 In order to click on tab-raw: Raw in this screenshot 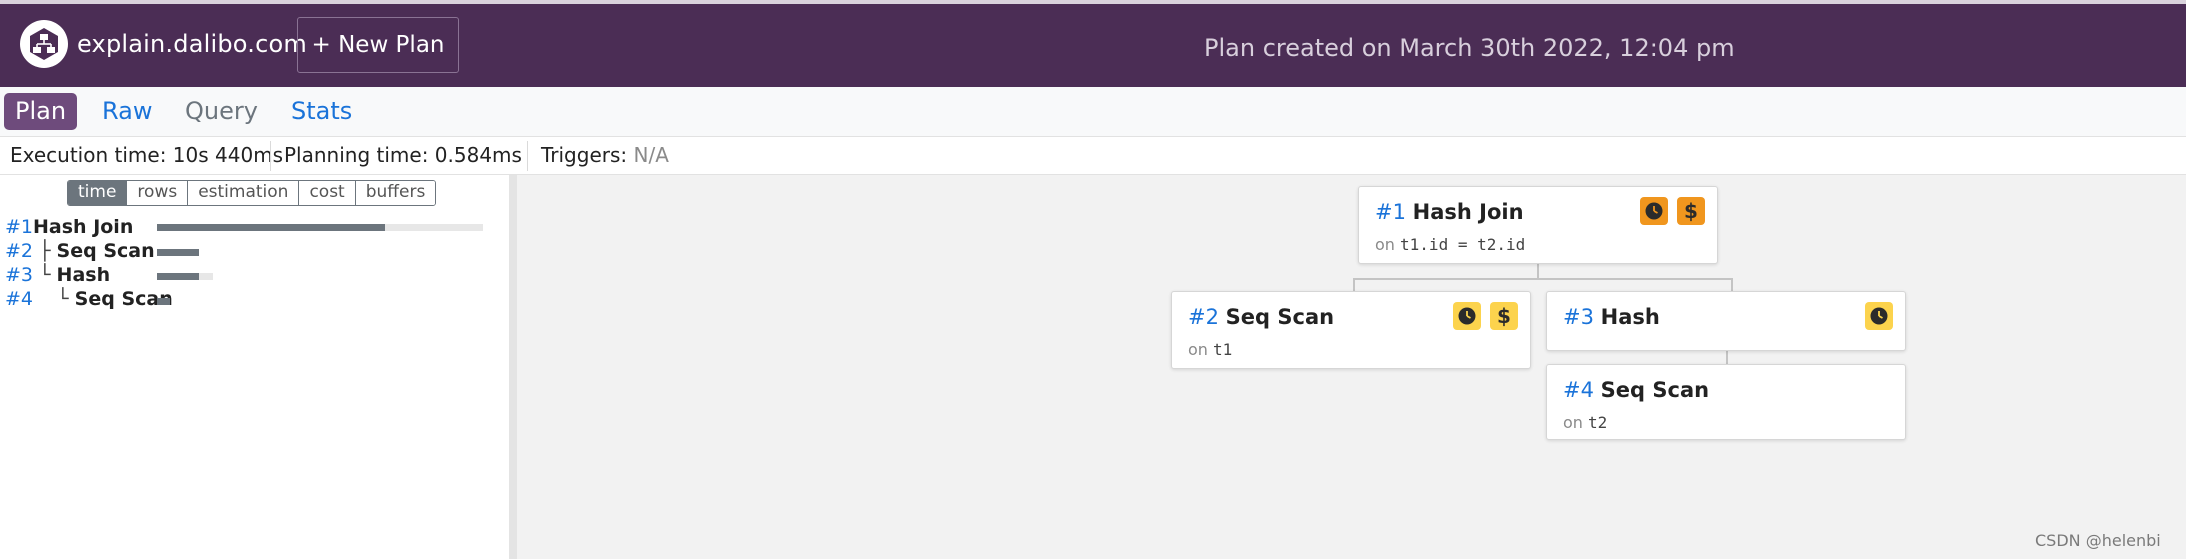, I will do `click(127, 111)`.